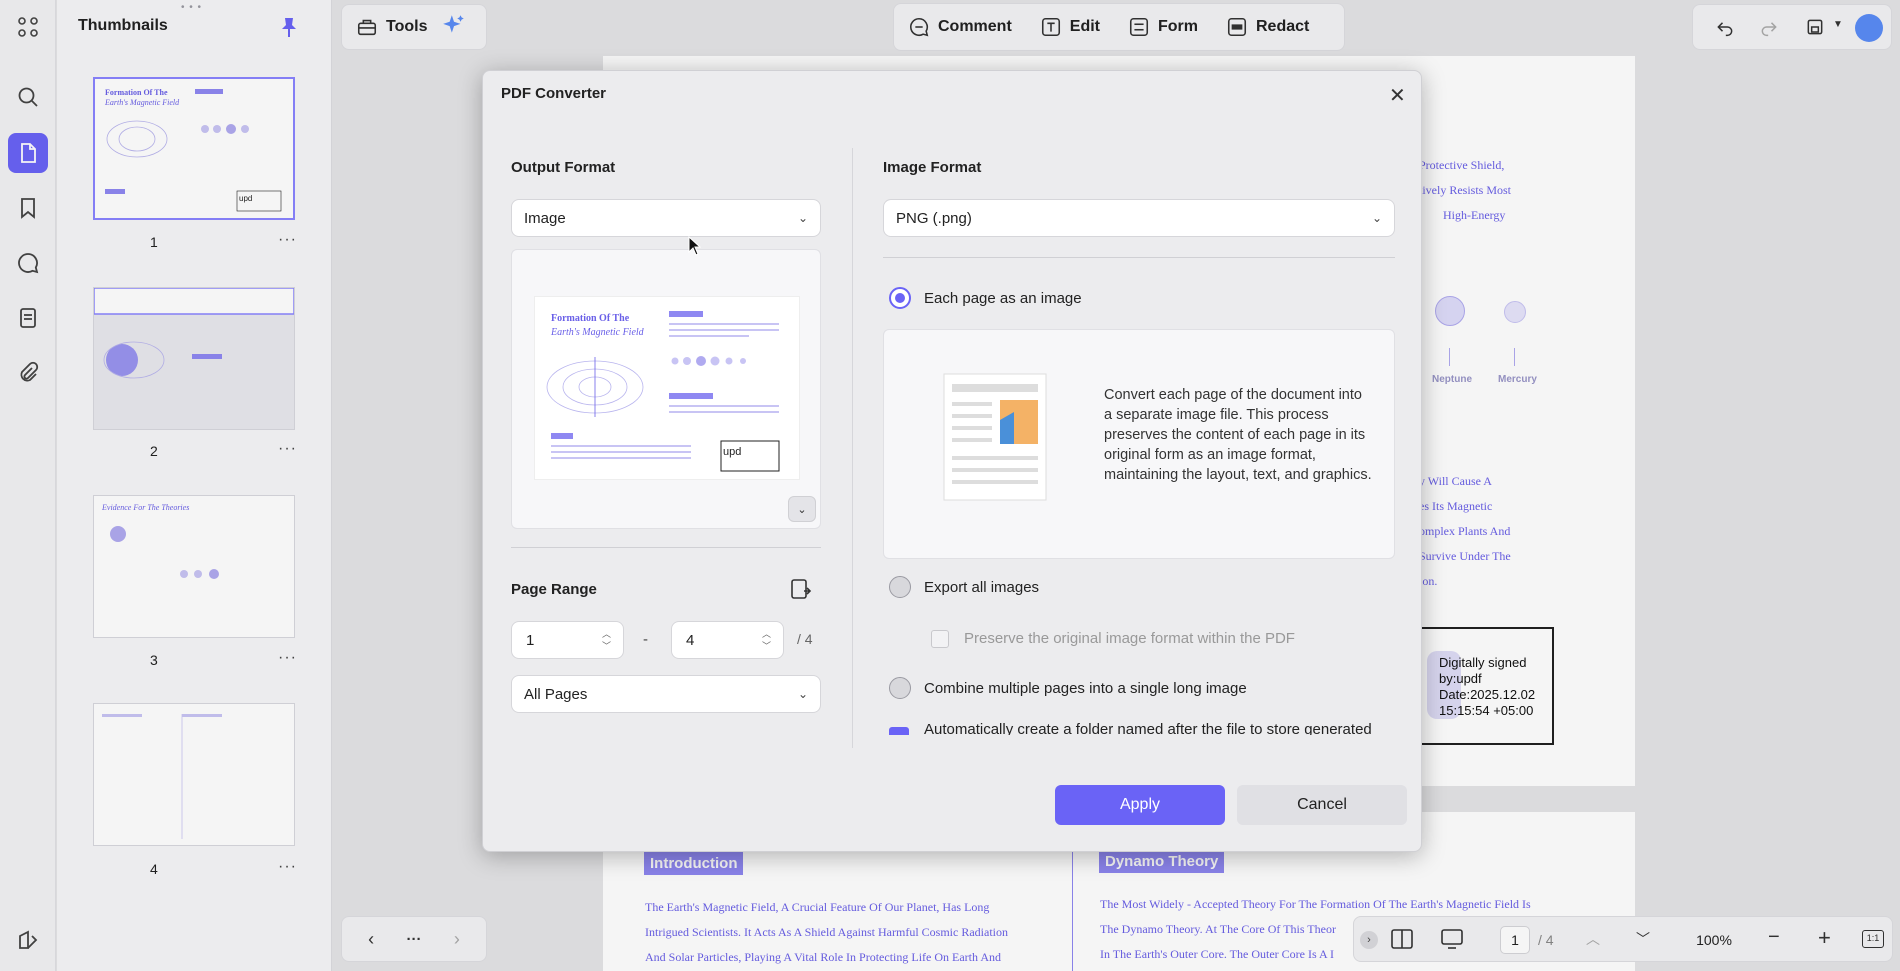 This screenshot has width=1900, height=971. What do you see at coordinates (554, 589) in the screenshot?
I see `page-range-label: Page Range` at bounding box center [554, 589].